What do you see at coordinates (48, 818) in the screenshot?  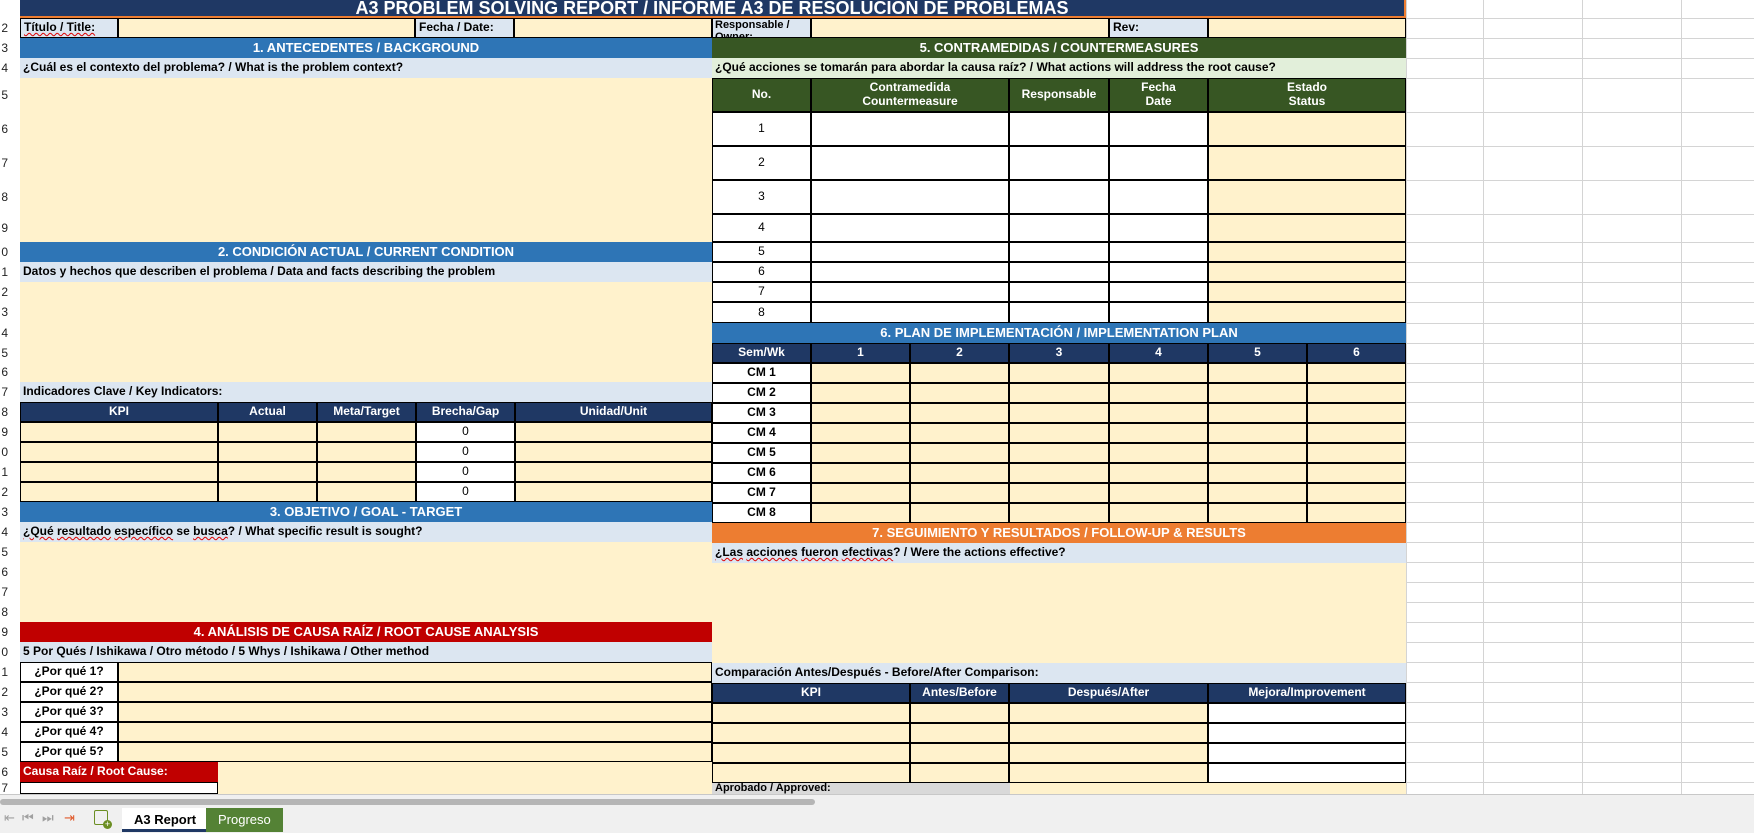 I see `next-sheet-icon: ⏭` at bounding box center [48, 818].